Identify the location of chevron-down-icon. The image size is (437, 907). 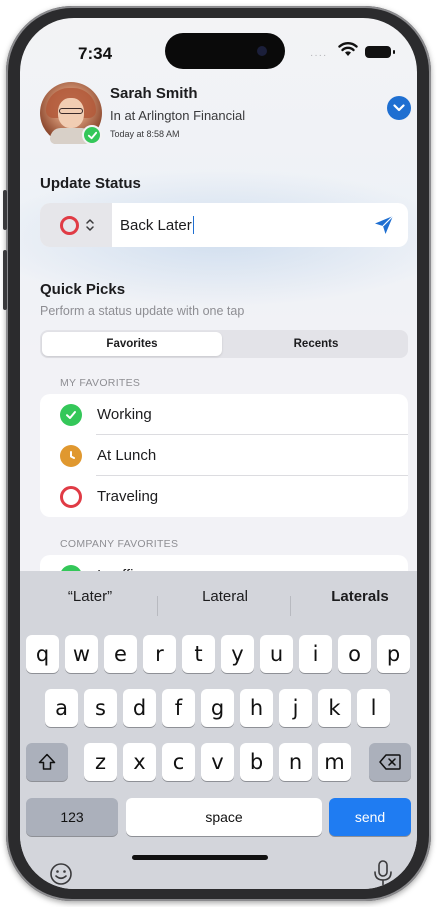
(399, 108).